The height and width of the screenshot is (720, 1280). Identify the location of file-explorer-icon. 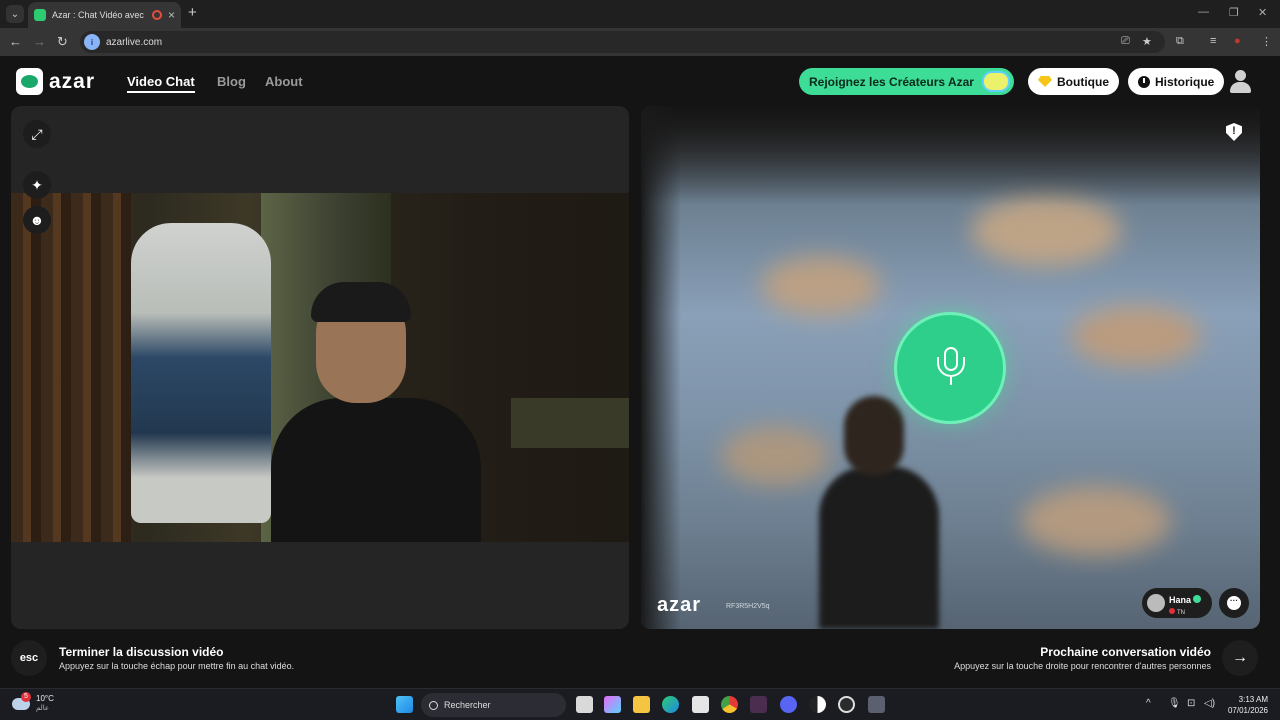
(641, 704).